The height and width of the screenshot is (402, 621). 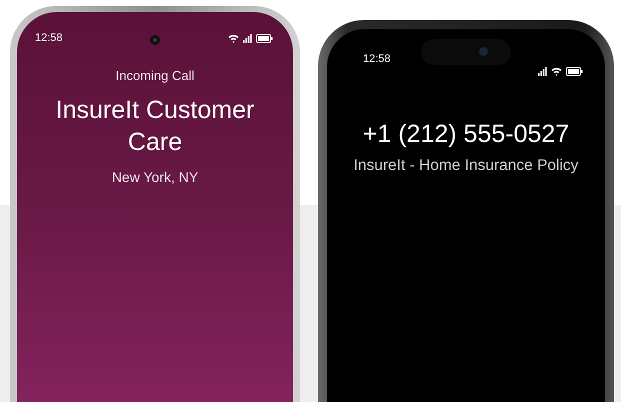 What do you see at coordinates (466, 166) in the screenshot?
I see `caller-id: InsureIt - Home Insurance Policy` at bounding box center [466, 166].